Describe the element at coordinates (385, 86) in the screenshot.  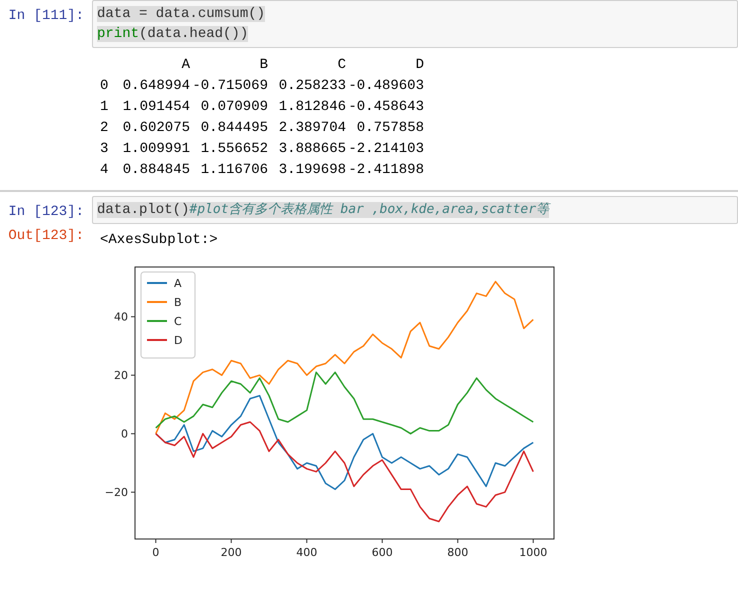
I see `table-cell-text: -0.489603` at that location.